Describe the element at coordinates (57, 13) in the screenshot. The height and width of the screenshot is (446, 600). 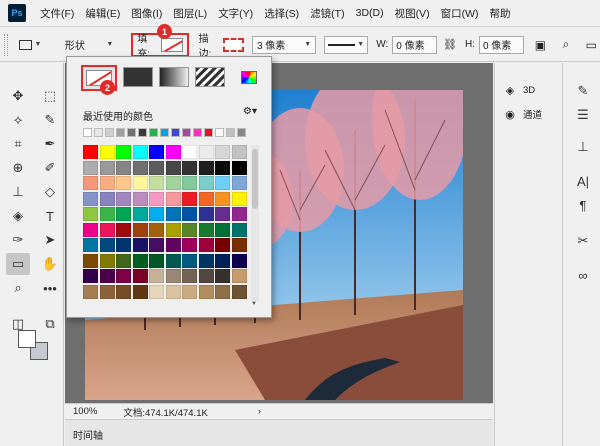
I see `menu-file: 文件(F)` at that location.